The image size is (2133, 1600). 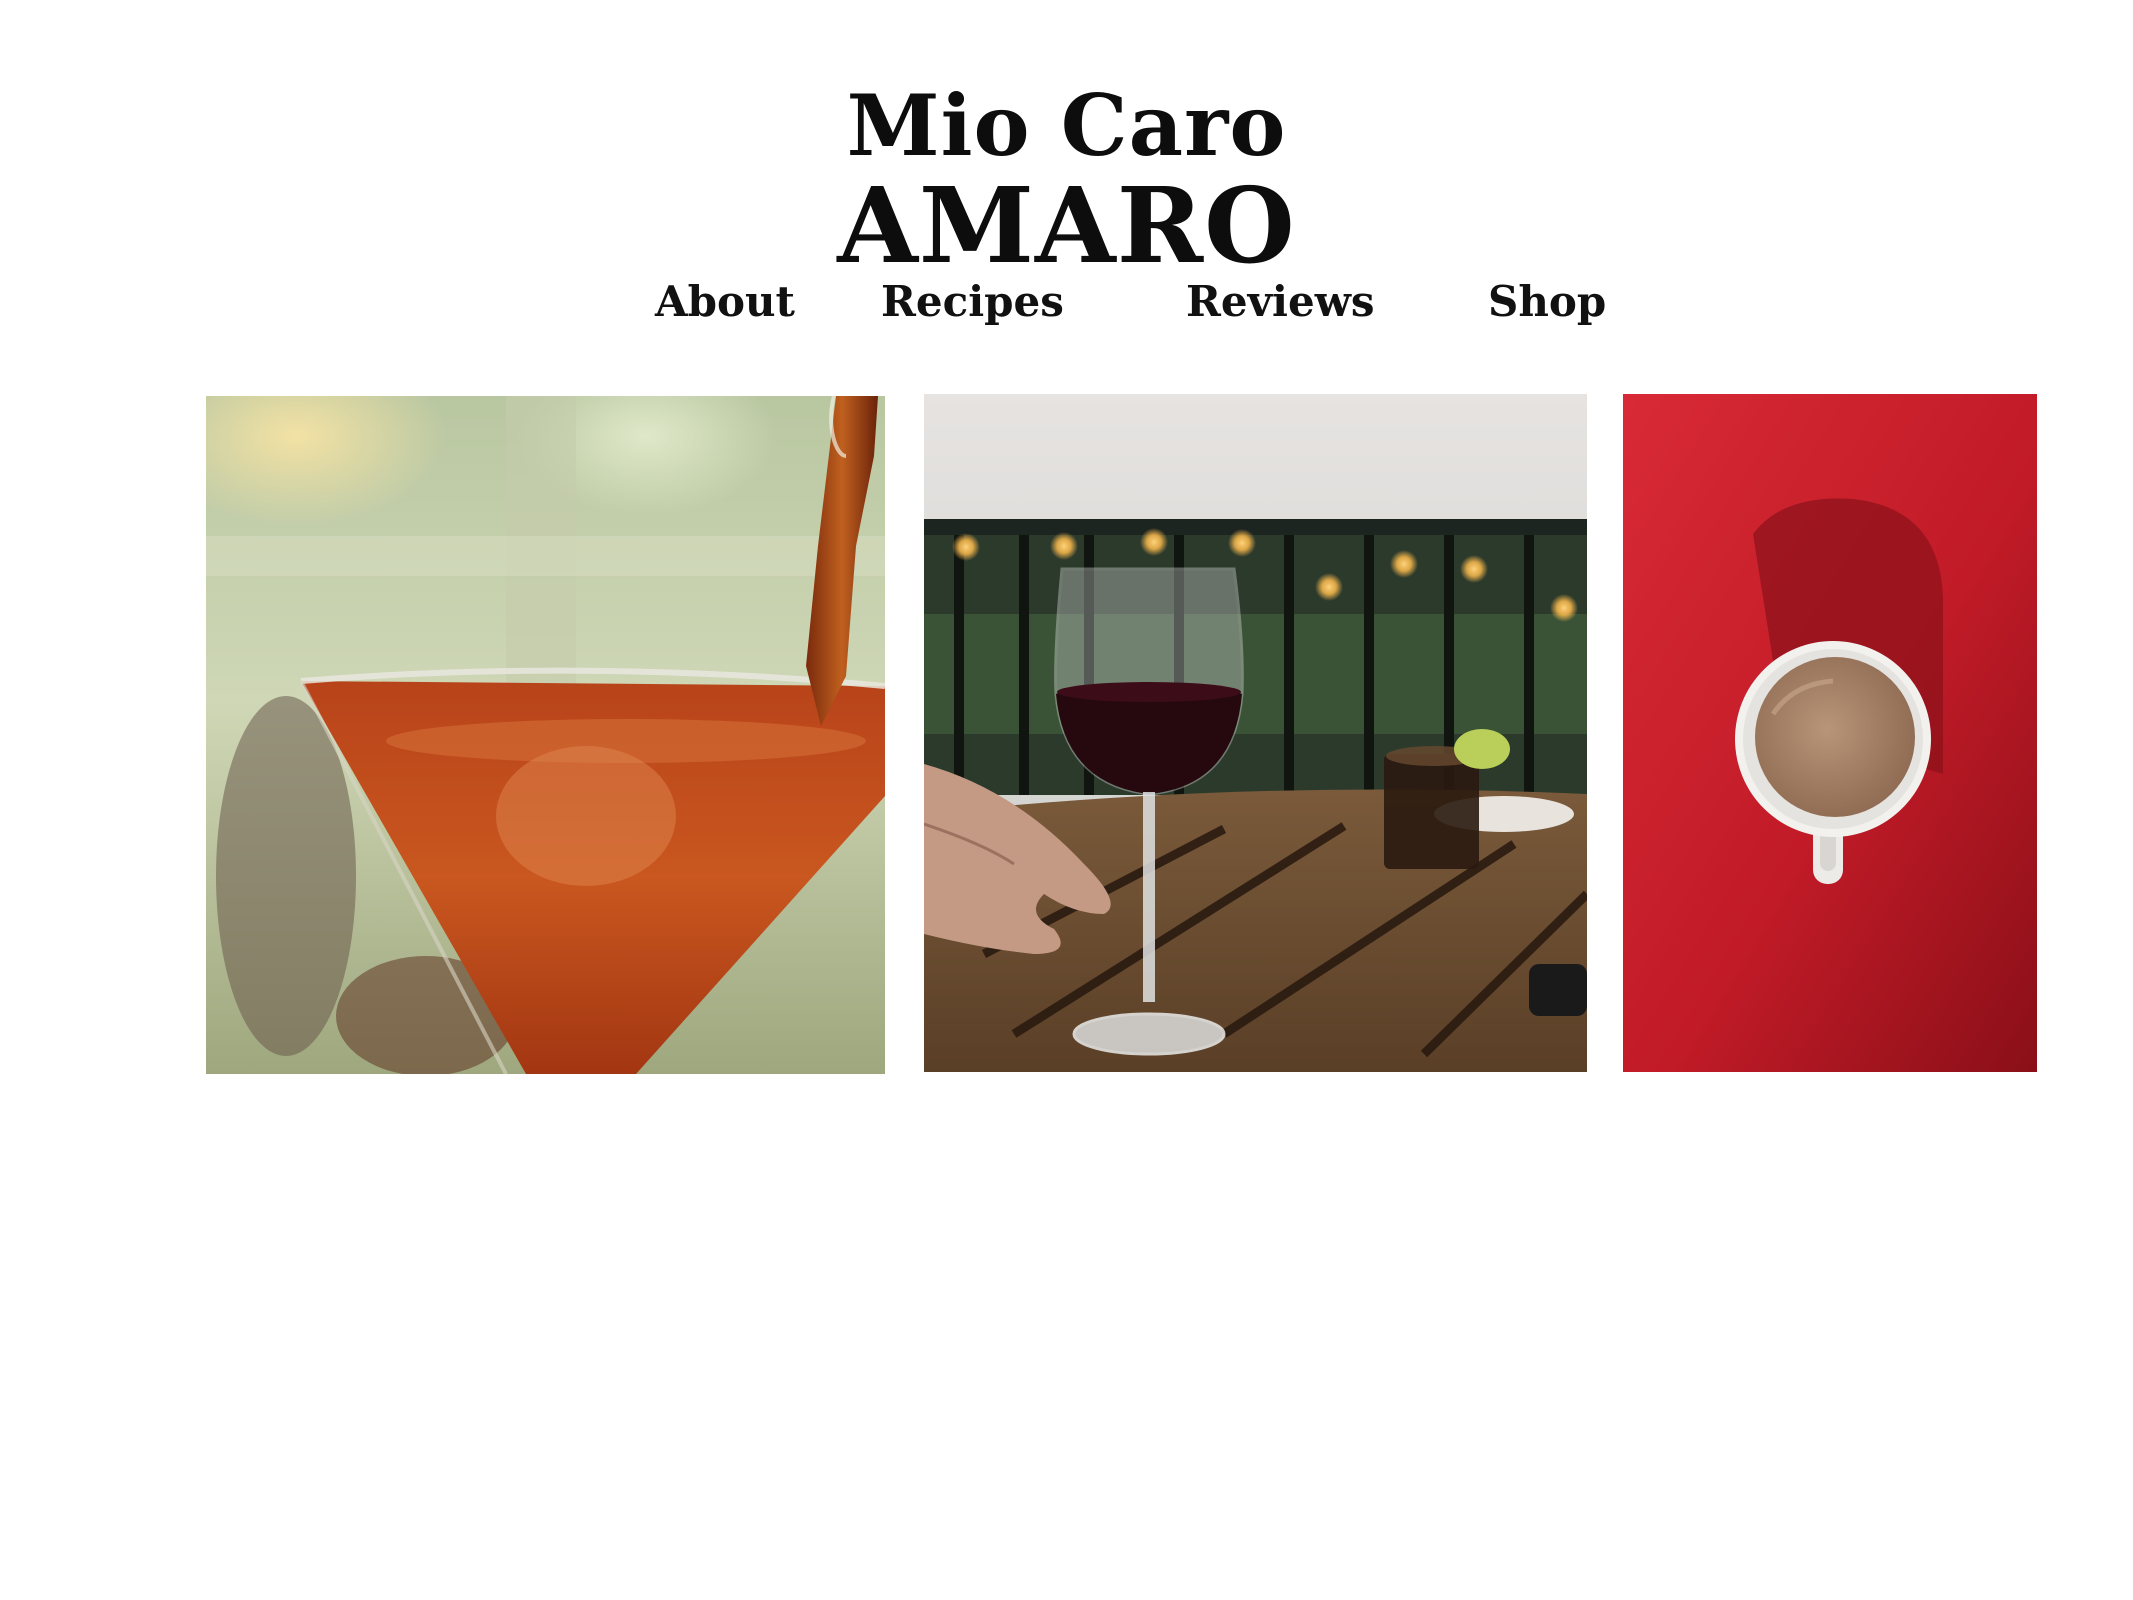 What do you see at coordinates (1830, 733) in the screenshot?
I see `coffee-cup-on-red-photo` at bounding box center [1830, 733].